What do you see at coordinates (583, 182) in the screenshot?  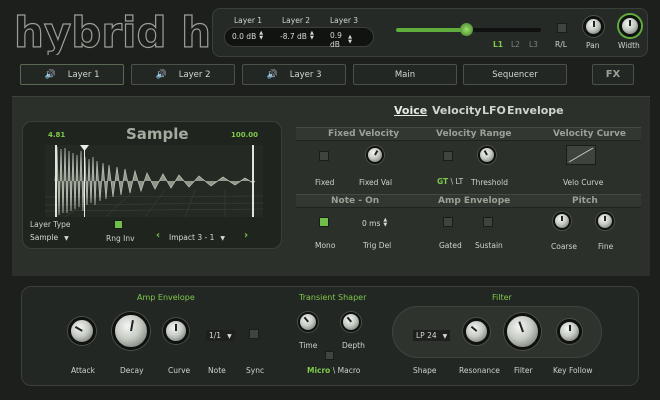 I see `velo-curve-label: Velo Curve` at bounding box center [583, 182].